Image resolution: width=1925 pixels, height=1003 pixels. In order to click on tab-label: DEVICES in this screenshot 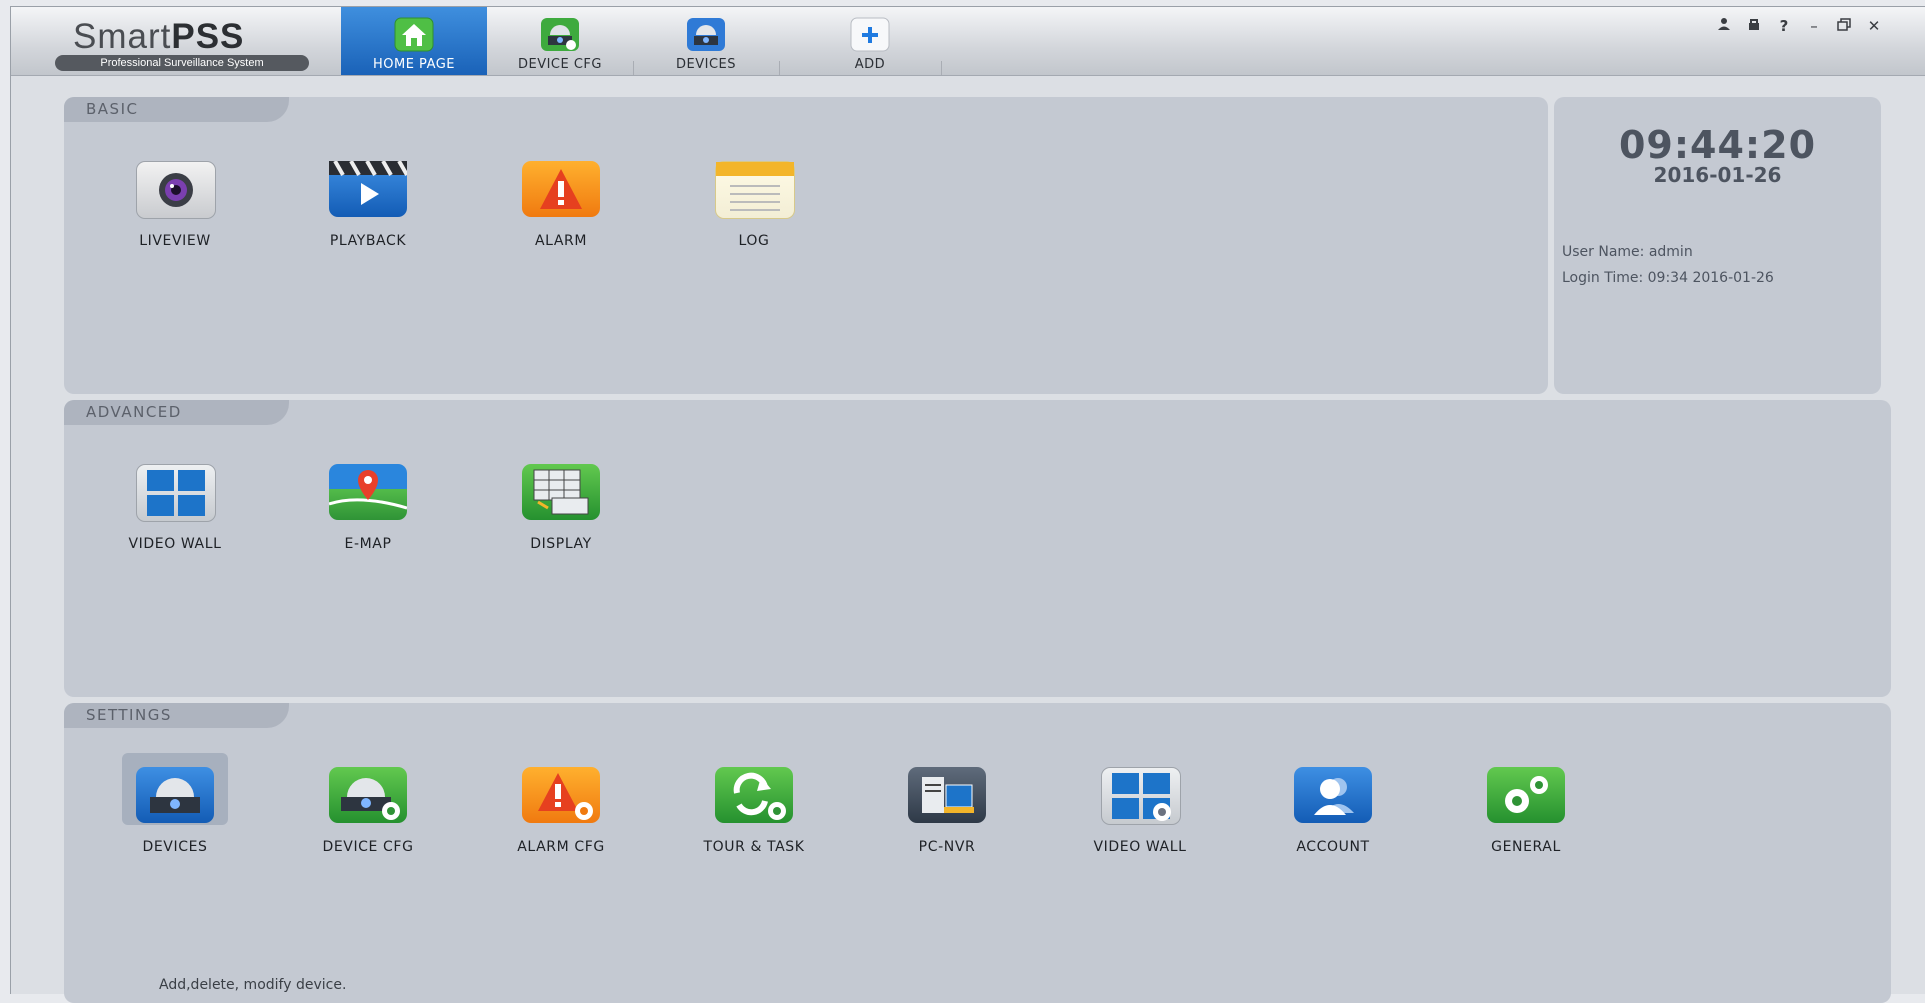, I will do `click(706, 64)`.